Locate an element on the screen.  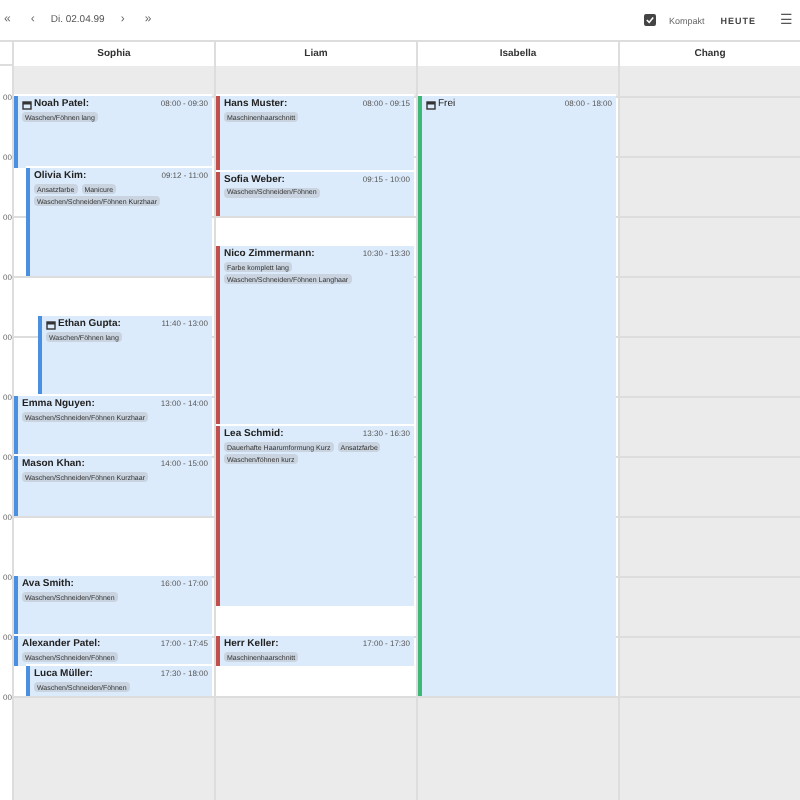
compact-checkbox is located at coordinates (650, 20).